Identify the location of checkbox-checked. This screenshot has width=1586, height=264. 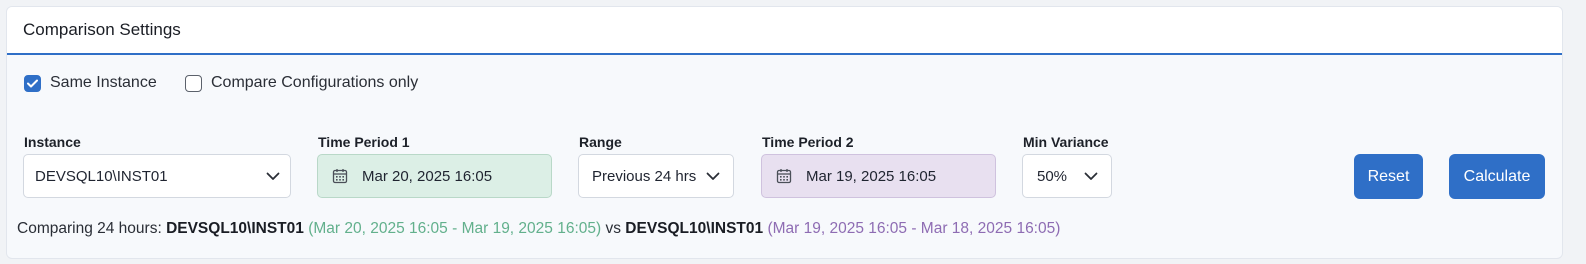
(32, 83).